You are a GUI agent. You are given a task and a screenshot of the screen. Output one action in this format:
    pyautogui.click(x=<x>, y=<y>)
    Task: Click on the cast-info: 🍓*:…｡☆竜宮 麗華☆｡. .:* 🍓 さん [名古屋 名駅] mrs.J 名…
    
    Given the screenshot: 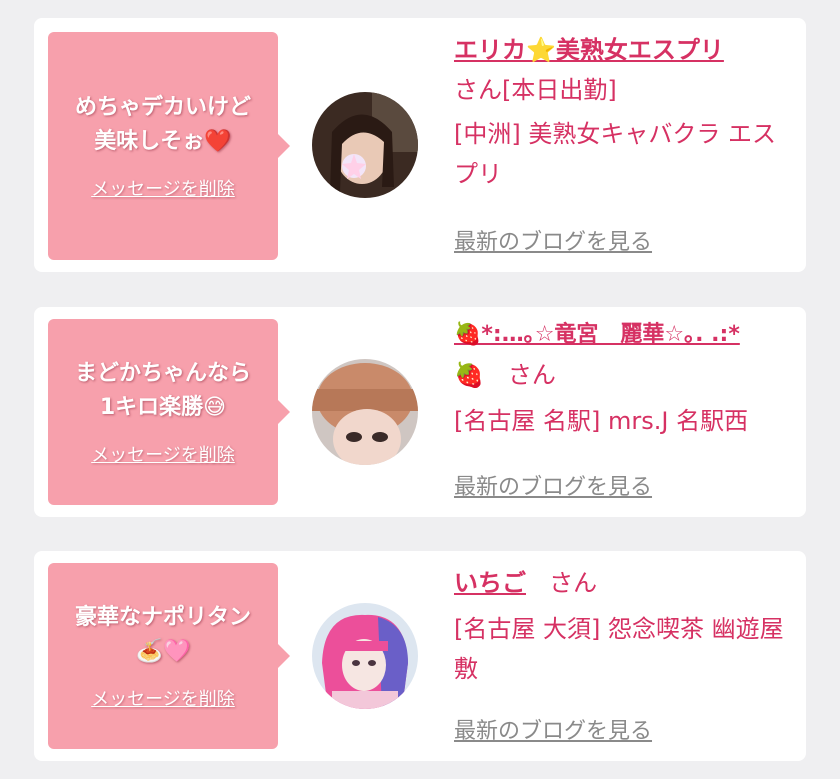 What is the action you would take?
    pyautogui.click(x=626, y=378)
    